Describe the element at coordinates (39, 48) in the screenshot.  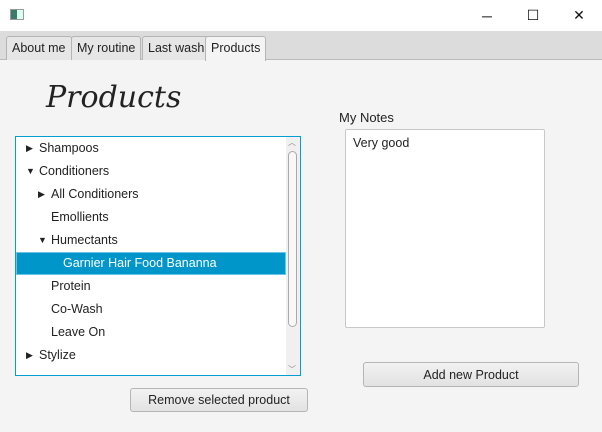
I see `tab-about-me: About me` at that location.